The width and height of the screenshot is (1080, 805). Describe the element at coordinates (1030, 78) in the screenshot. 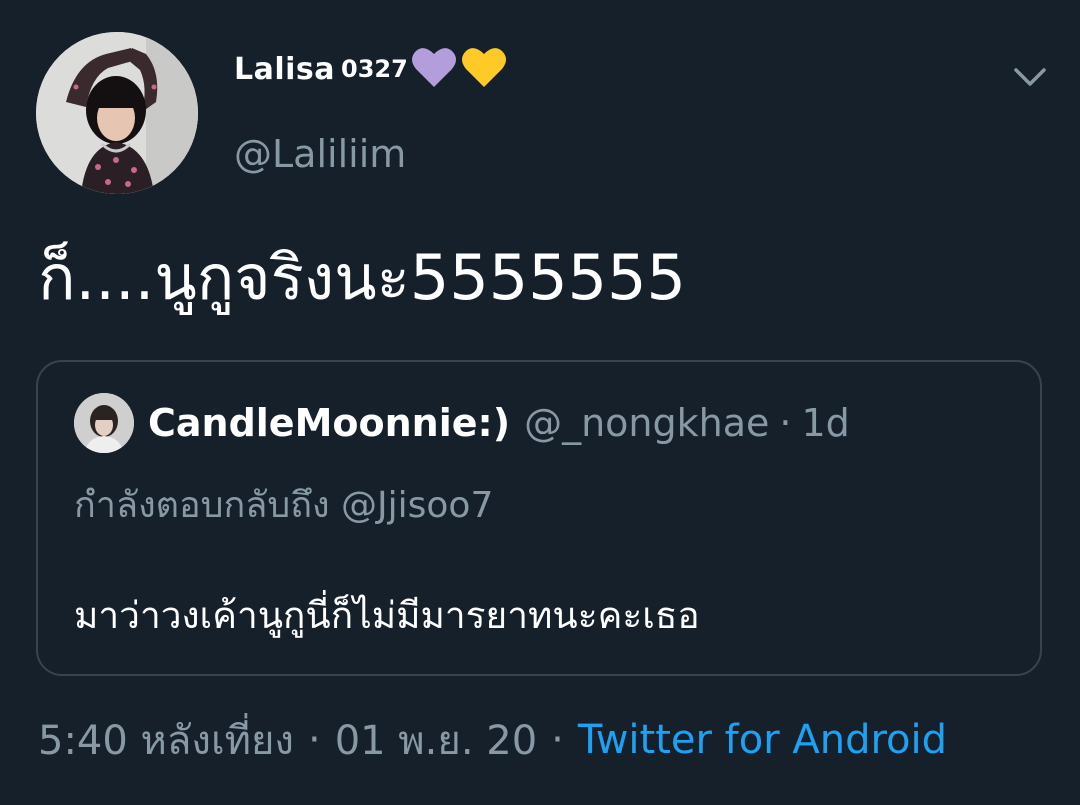

I see `chevron-down-icon` at that location.